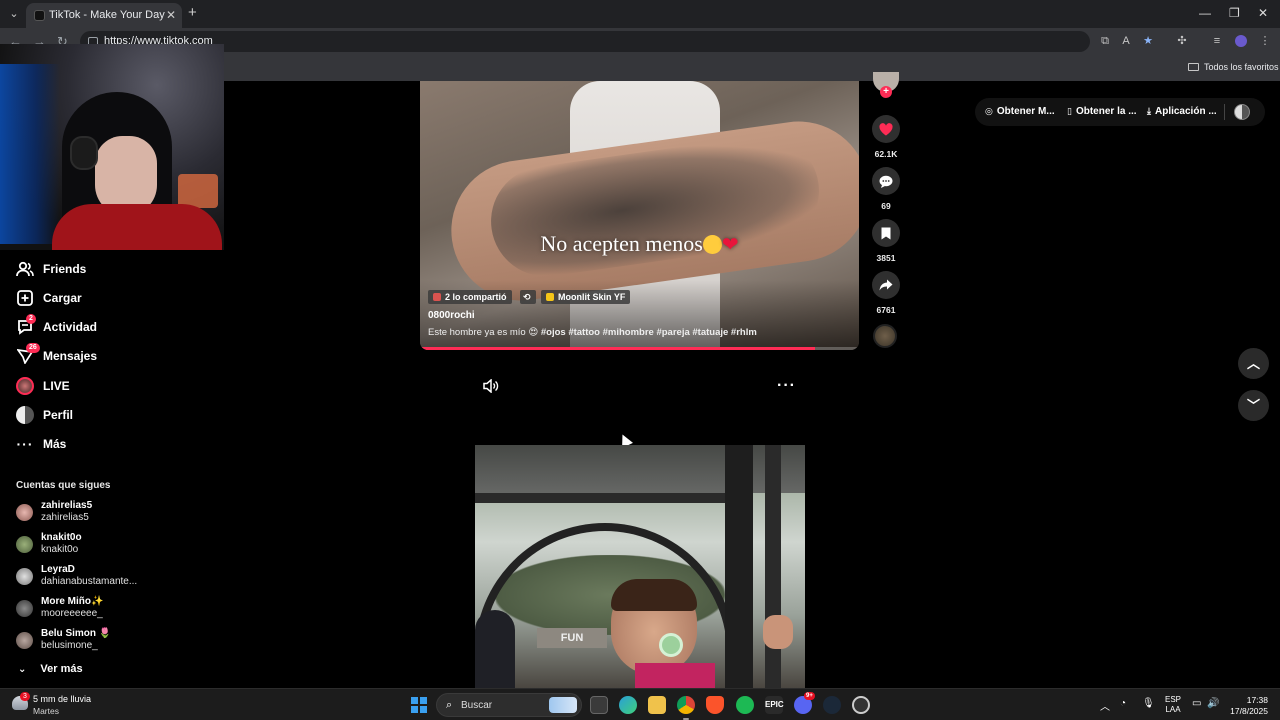 This screenshot has width=1280, height=720. What do you see at coordinates (861, 705) in the screenshot?
I see `obs-icon` at bounding box center [861, 705].